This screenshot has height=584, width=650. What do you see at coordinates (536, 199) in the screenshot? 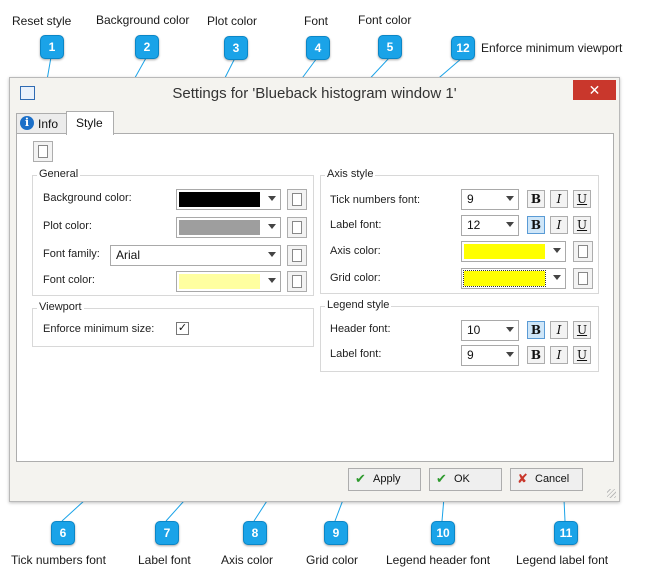
I see `tick-numbers-bold-button: B` at bounding box center [536, 199].